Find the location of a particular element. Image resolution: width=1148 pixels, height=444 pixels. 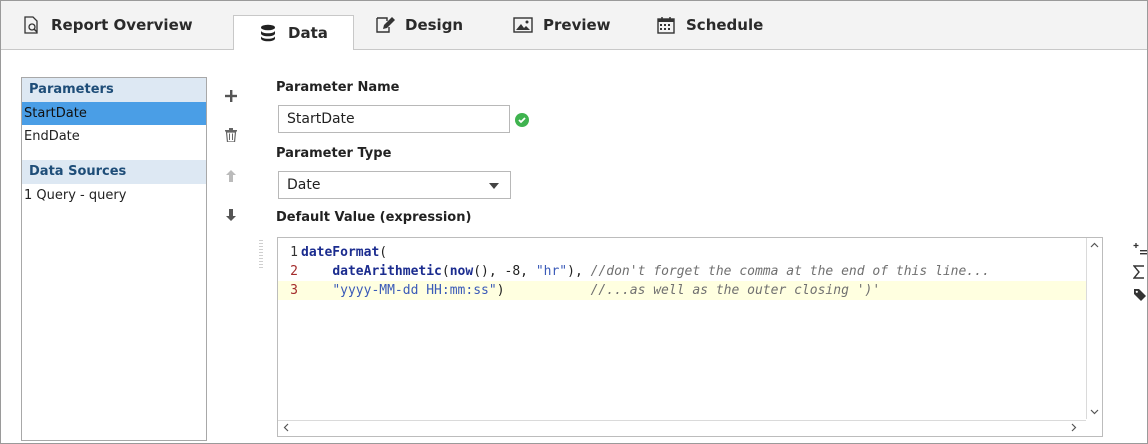

line-number: 2 is located at coordinates (294, 271).